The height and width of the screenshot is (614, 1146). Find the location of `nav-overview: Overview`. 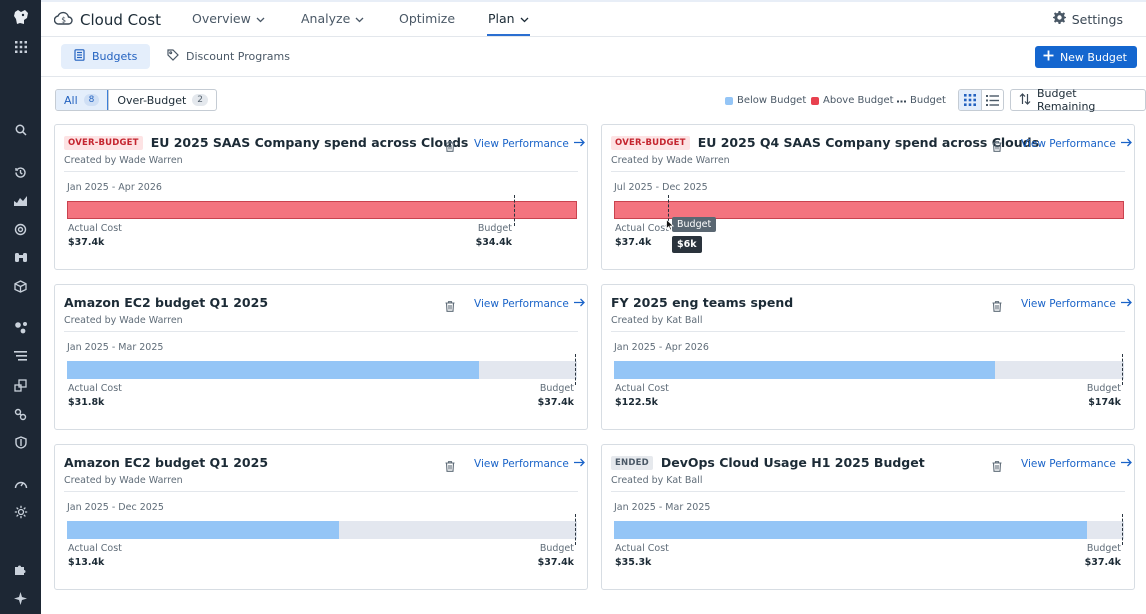

nav-overview: Overview is located at coordinates (228, 18).